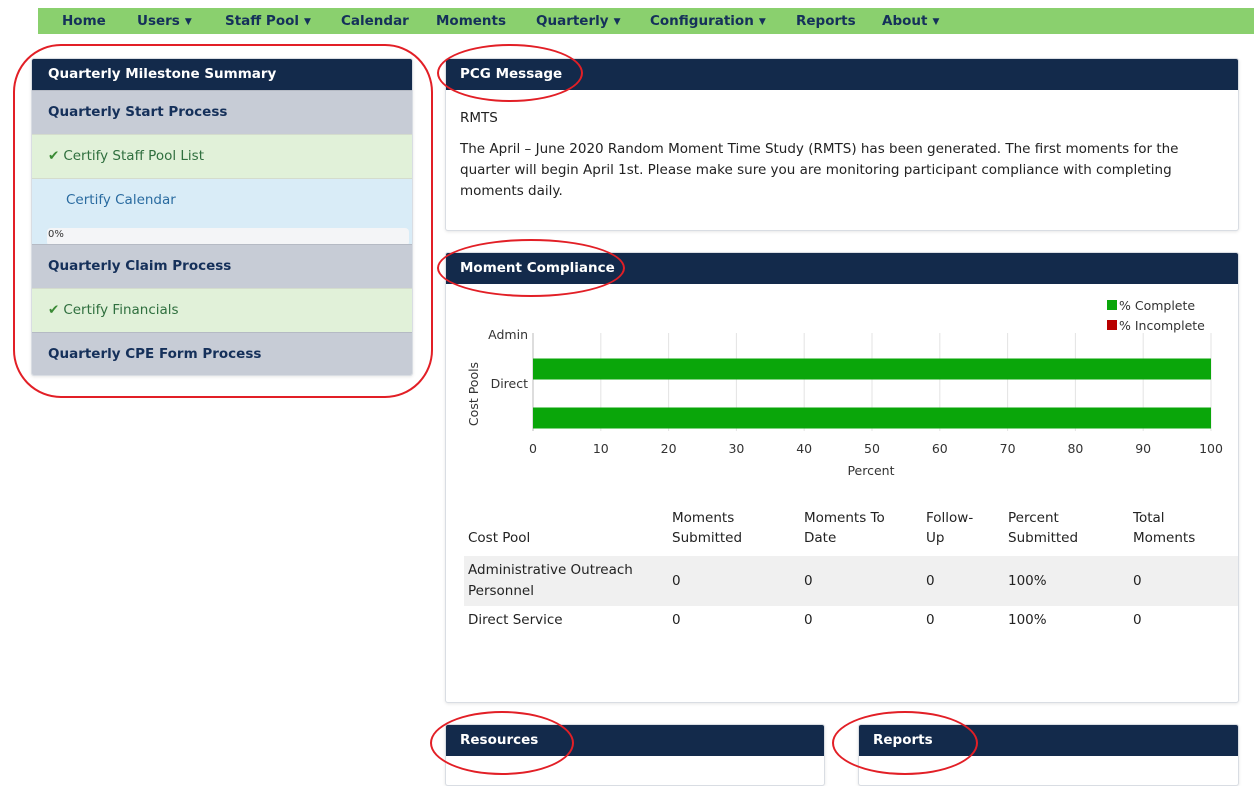 This screenshot has width=1254, height=786. What do you see at coordinates (508, 359) in the screenshot?
I see `chart-category-labels: Admin Direct` at bounding box center [508, 359].